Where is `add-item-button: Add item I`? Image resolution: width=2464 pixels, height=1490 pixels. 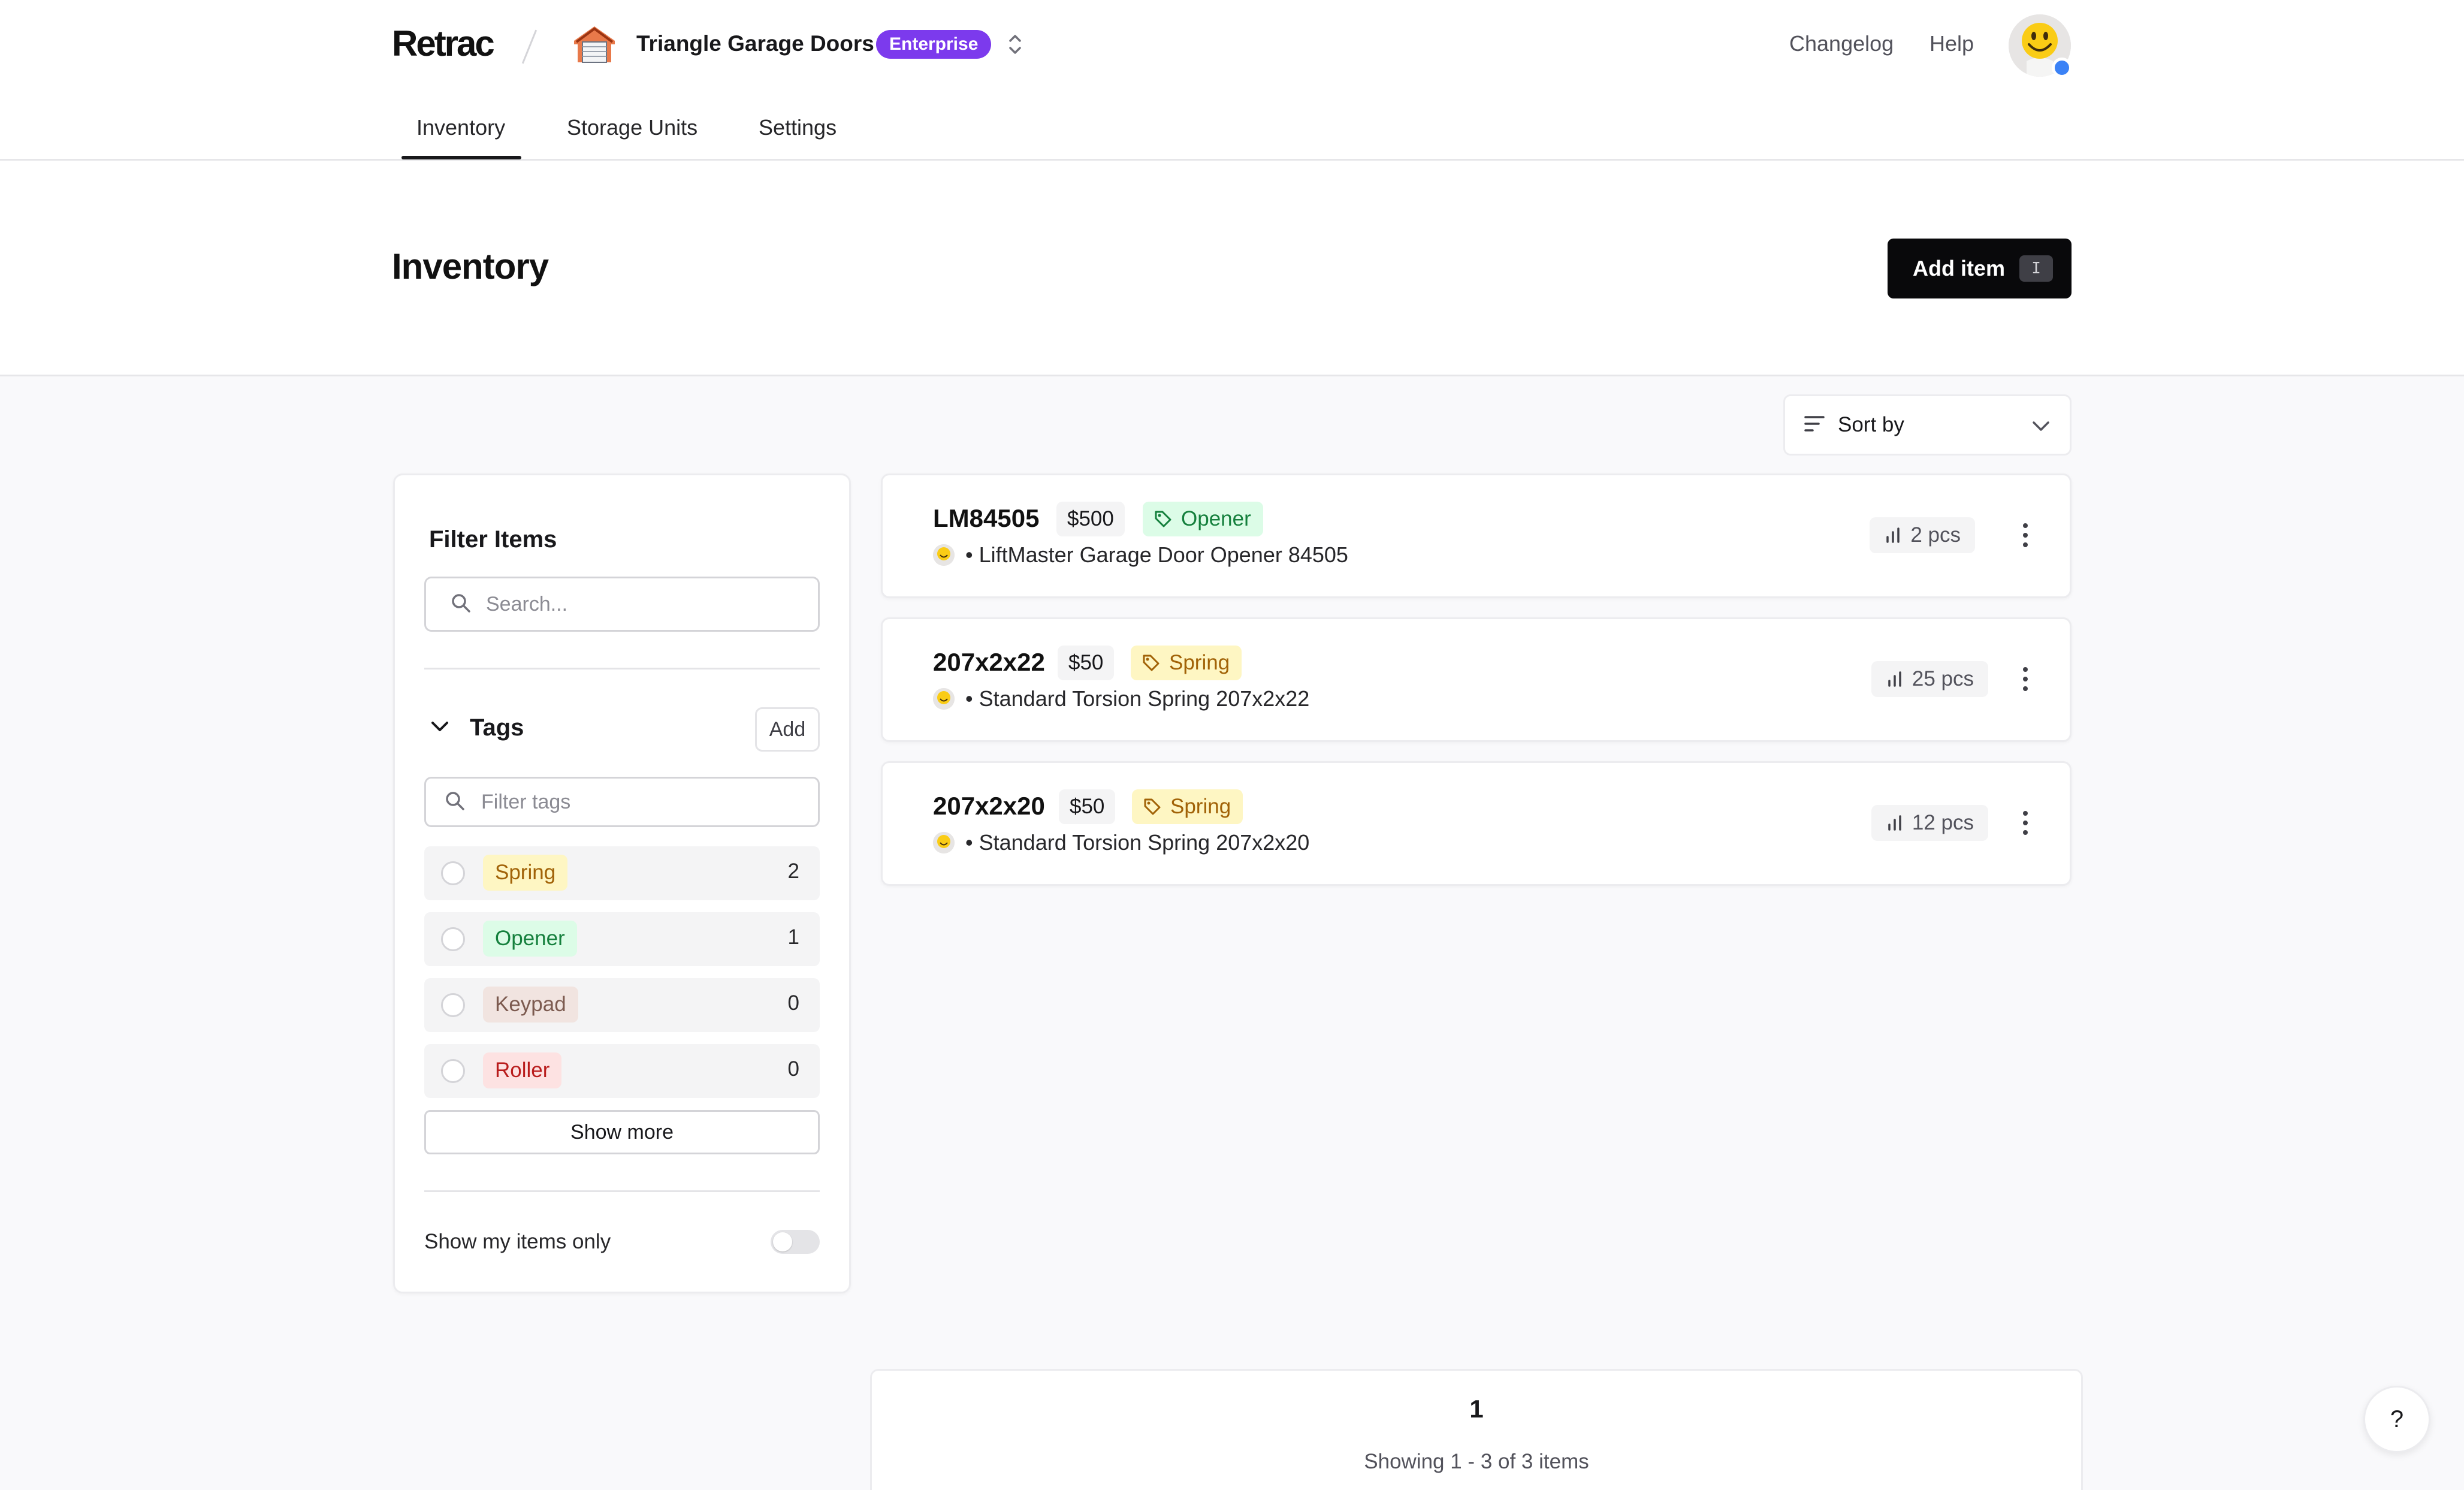 add-item-button: Add item I is located at coordinates (1980, 268).